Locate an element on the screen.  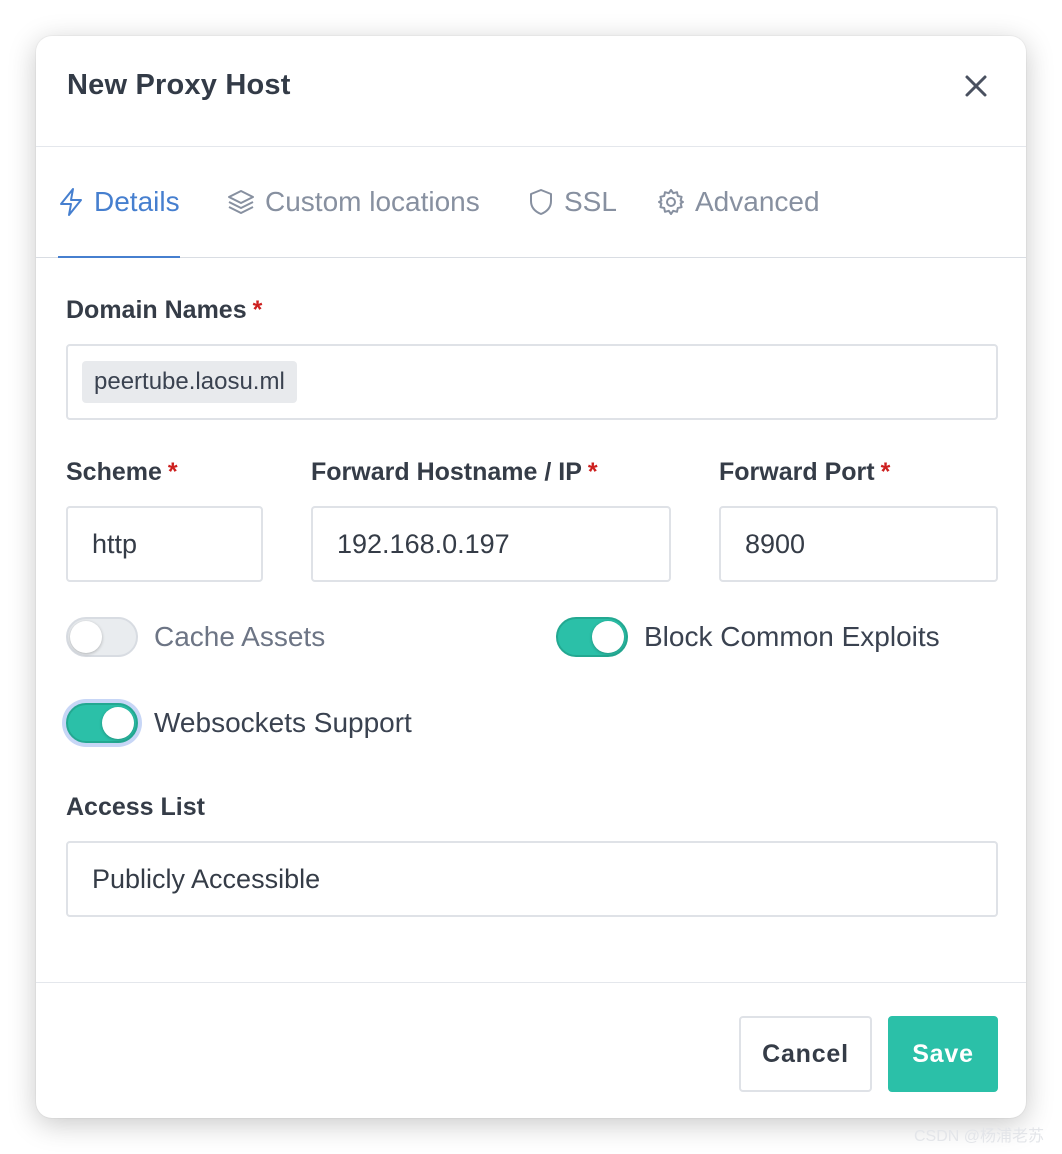
layers-icon is located at coordinates (241, 202).